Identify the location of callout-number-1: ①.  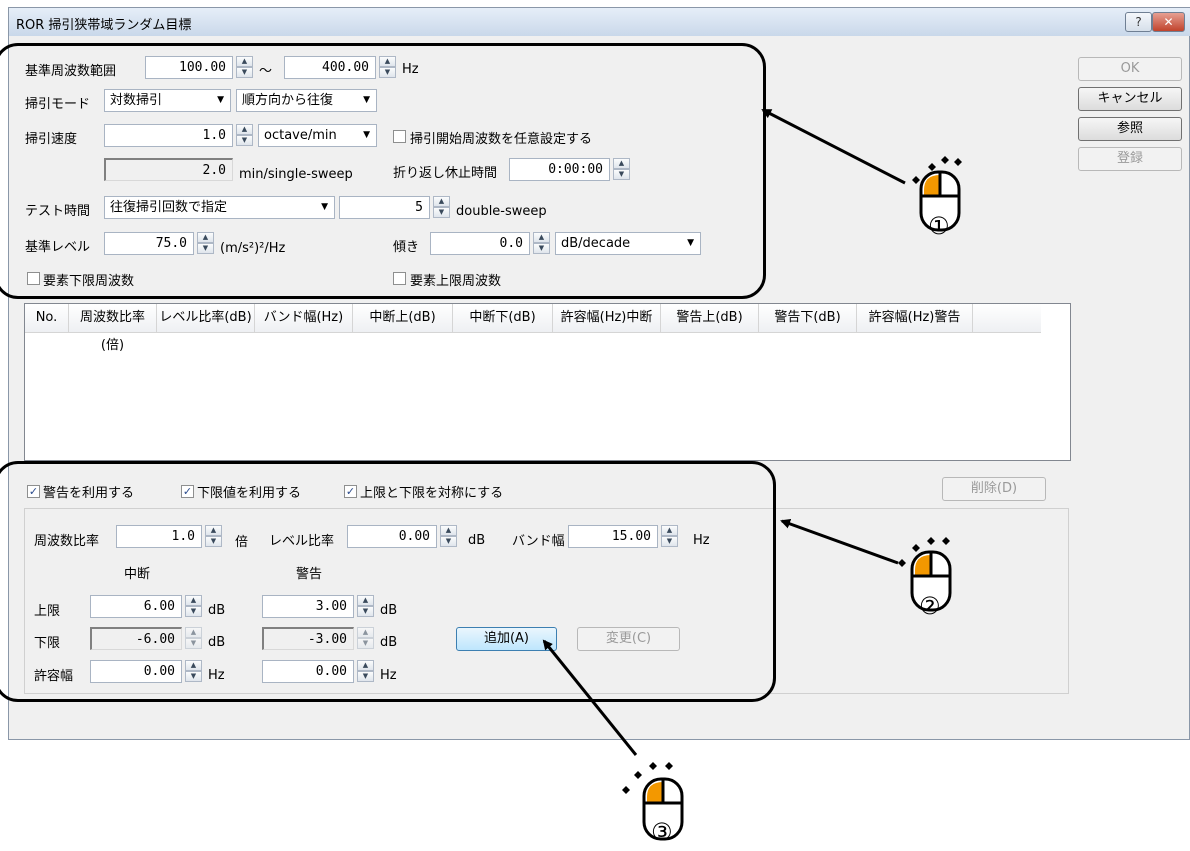
(939, 226).